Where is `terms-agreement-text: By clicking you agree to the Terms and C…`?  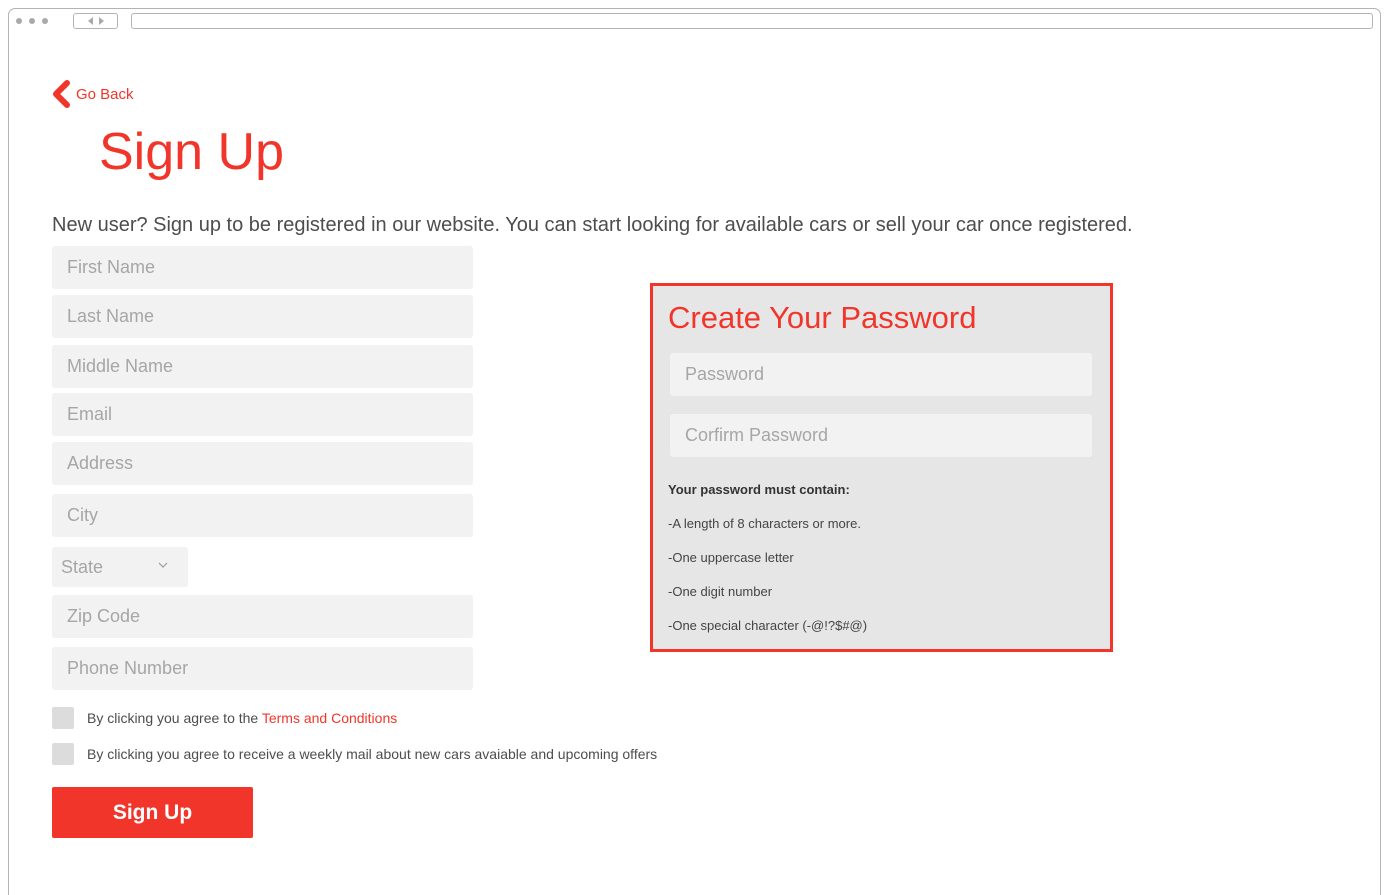
terms-agreement-text: By clicking you agree to the Terms and C… is located at coordinates (242, 718).